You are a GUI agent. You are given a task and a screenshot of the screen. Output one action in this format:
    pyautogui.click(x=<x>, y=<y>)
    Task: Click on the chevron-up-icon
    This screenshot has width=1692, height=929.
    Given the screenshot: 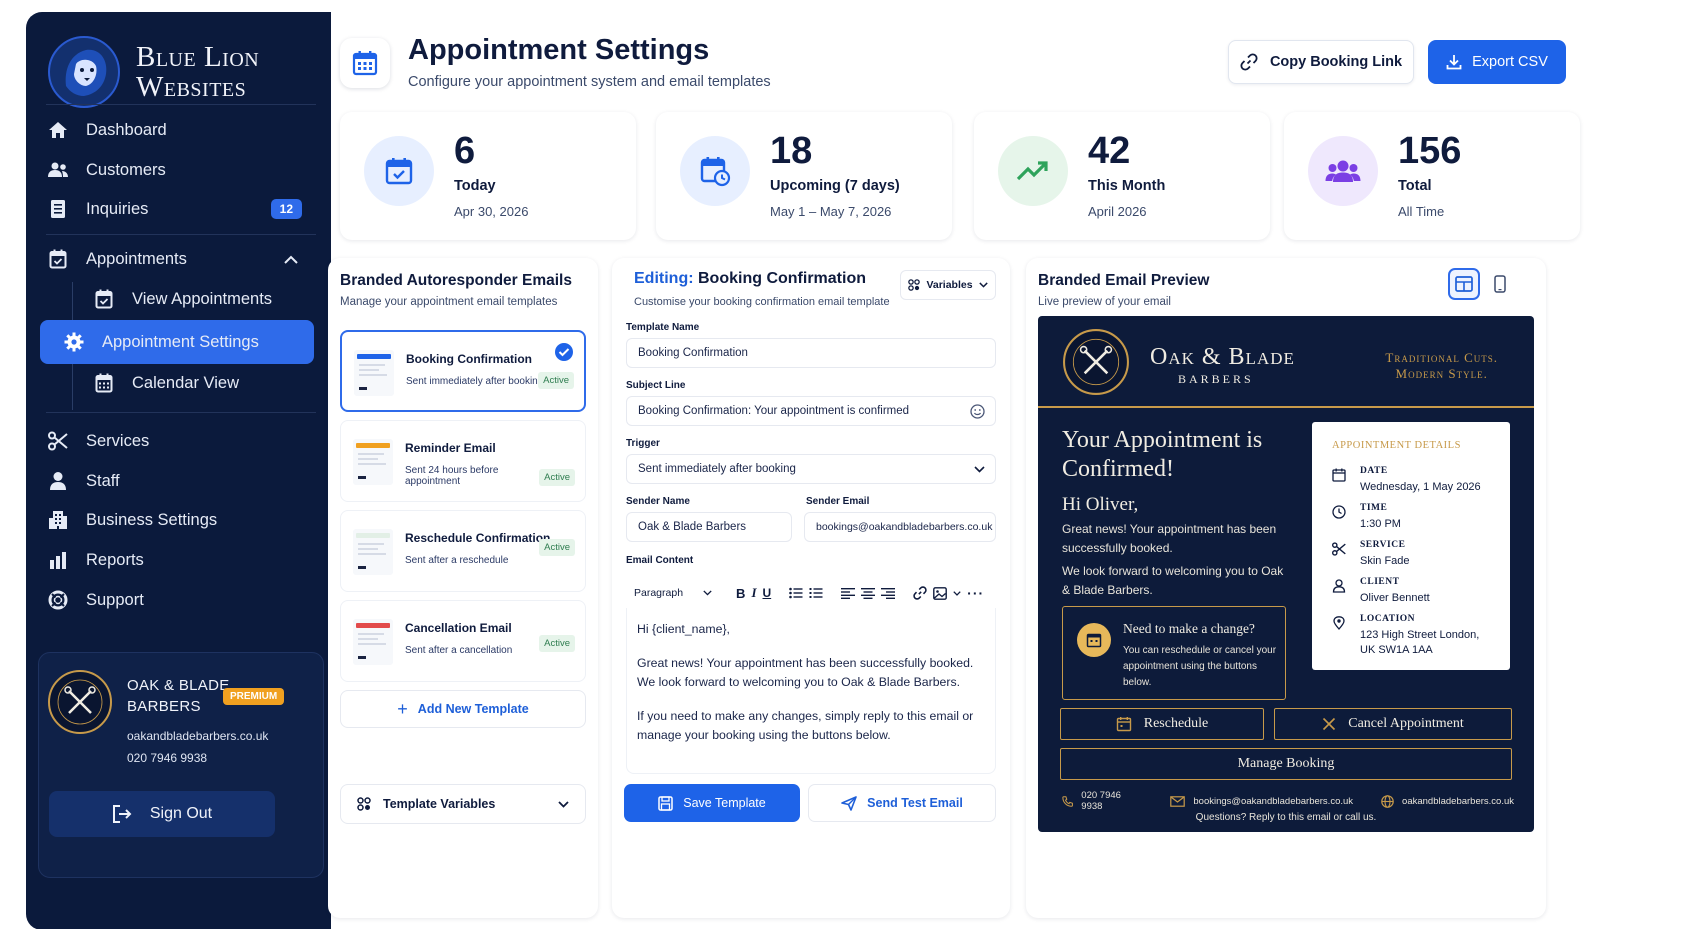 What is the action you would take?
    pyautogui.click(x=291, y=259)
    